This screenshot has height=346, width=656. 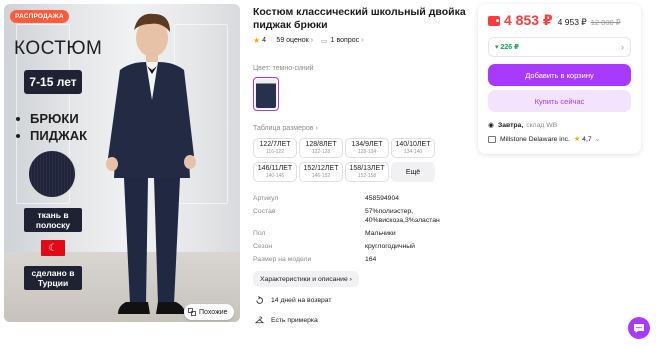 I want to click on model-boy-figure, so click(x=151, y=163).